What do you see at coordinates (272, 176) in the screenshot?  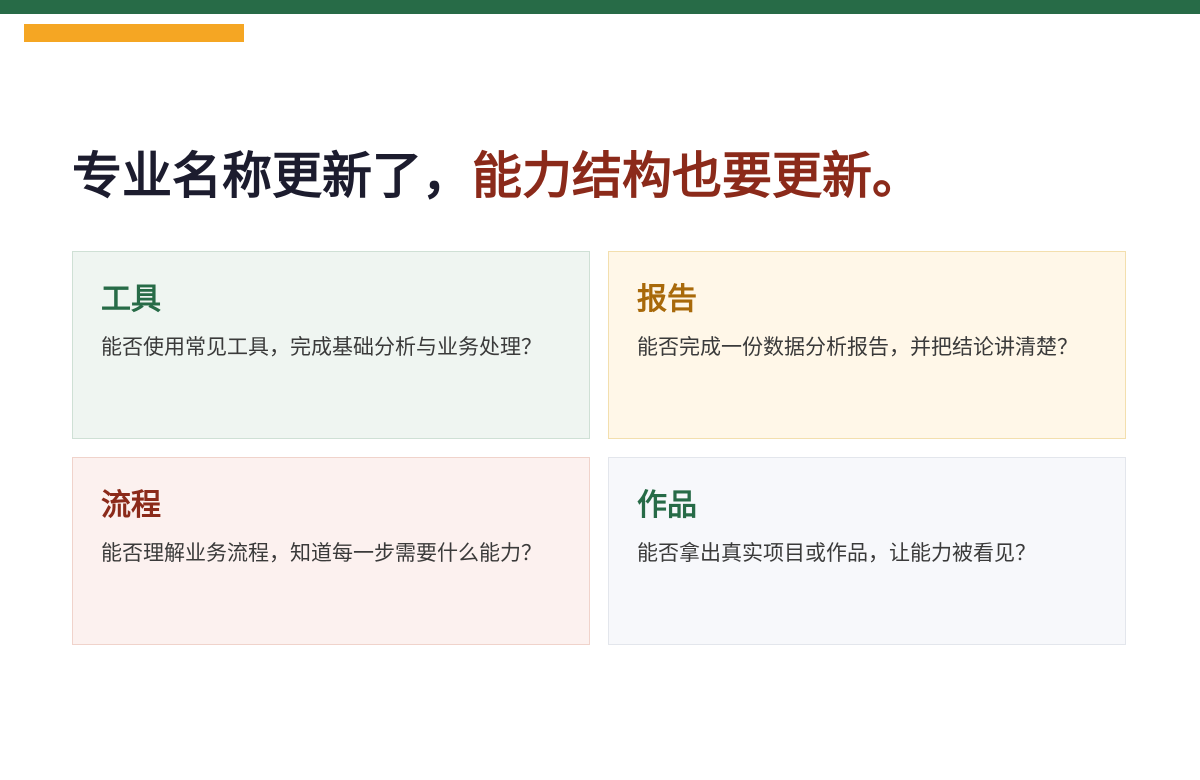 I see `page-title-part1: 专业名称更新了，` at bounding box center [272, 176].